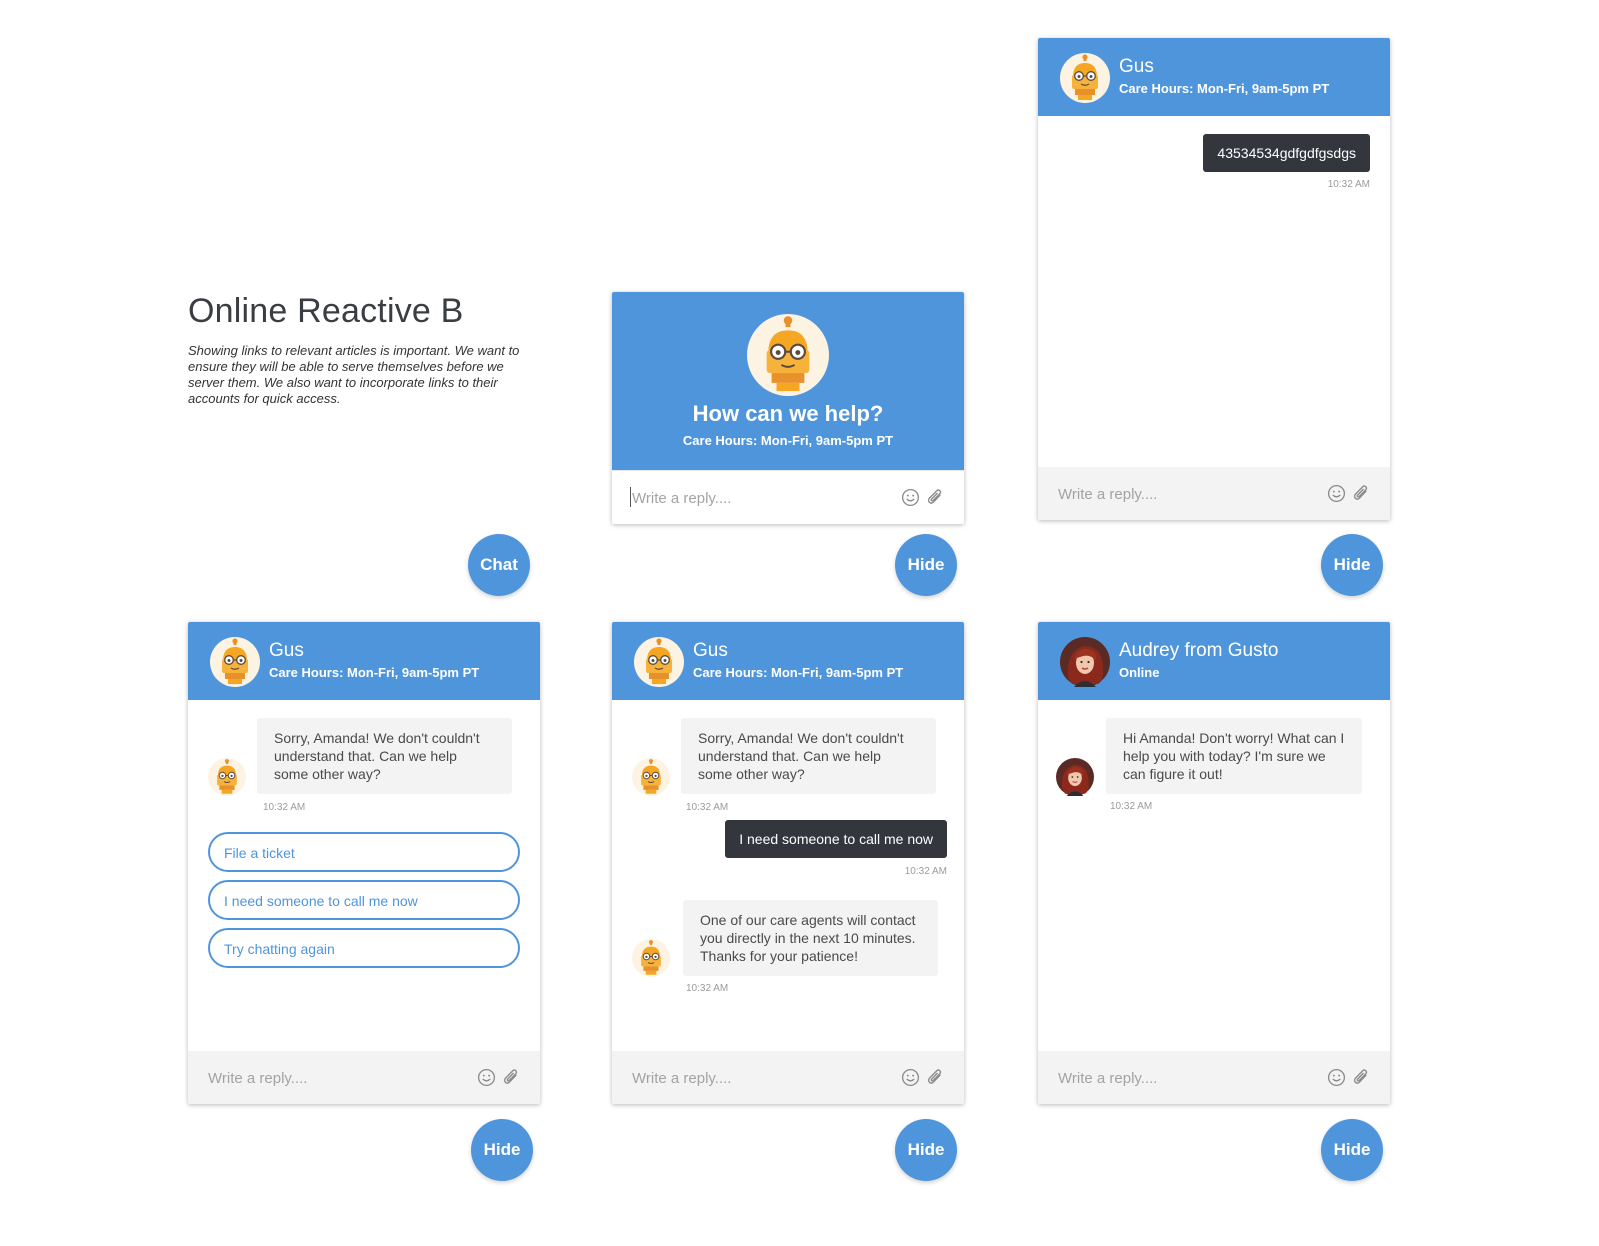 This screenshot has width=1599, height=1246. I want to click on user-message-bubble: I need someone to call me now, so click(836, 839).